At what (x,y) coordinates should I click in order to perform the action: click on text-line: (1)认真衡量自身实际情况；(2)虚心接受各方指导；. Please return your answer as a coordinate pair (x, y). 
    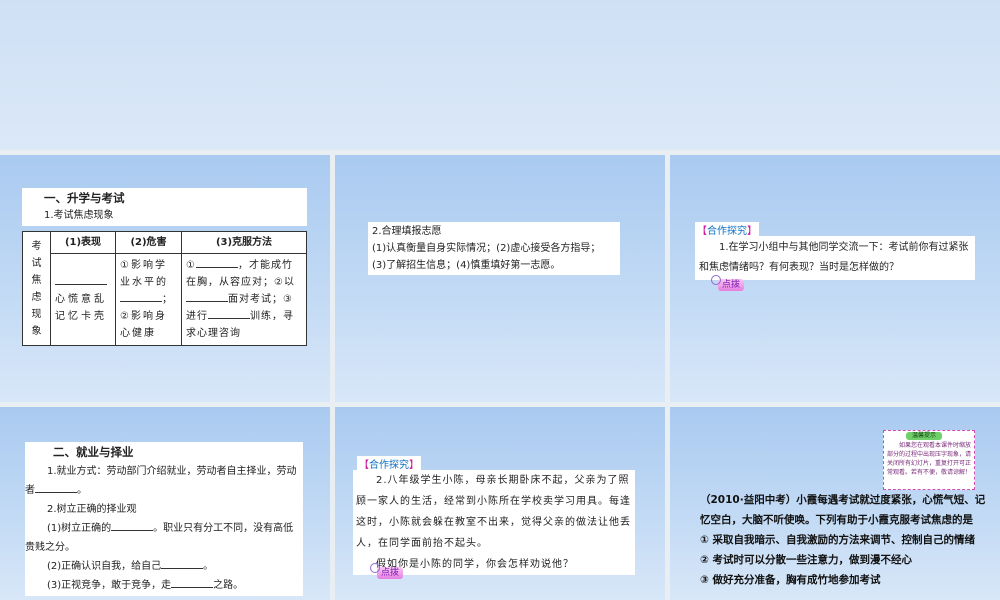
    Looking at the image, I should click on (486, 248).